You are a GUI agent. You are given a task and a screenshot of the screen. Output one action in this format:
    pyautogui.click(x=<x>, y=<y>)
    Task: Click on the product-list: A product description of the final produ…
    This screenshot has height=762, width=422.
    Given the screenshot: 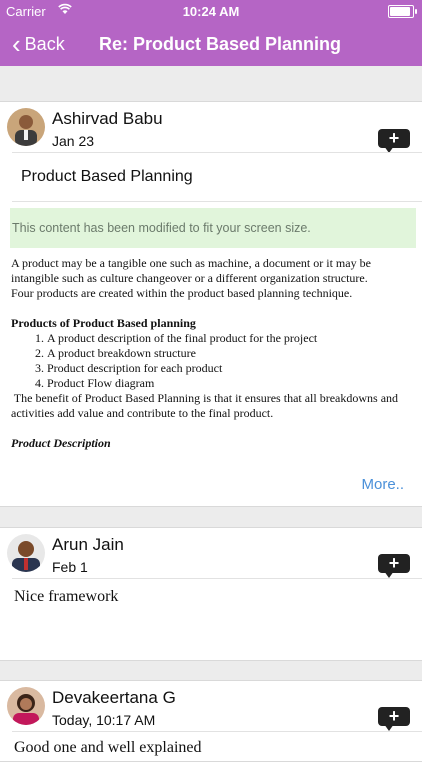 What is the action you would take?
    pyautogui.click(x=211, y=361)
    